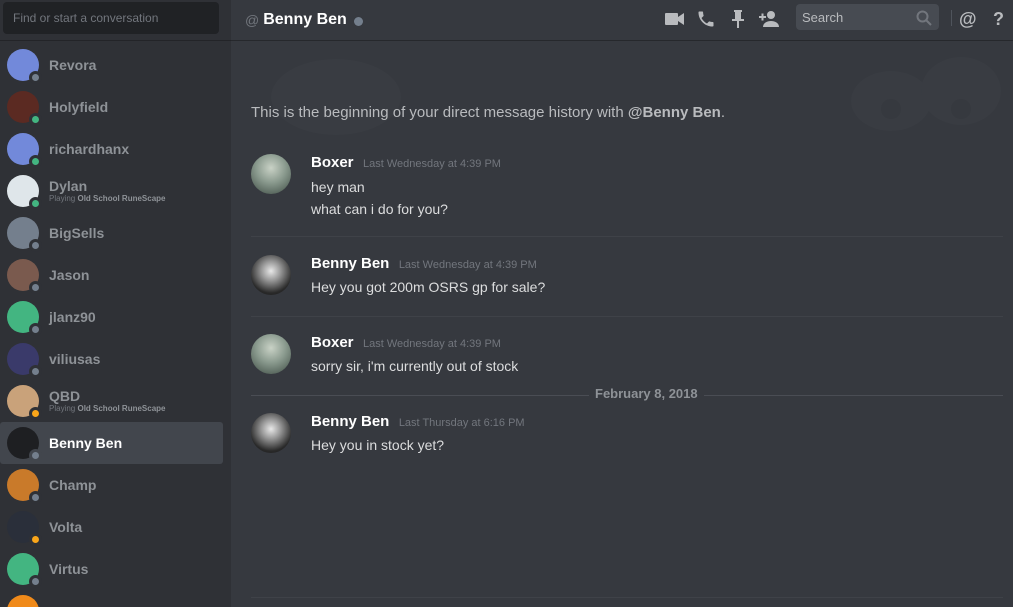  I want to click on dm-name: Champ, so click(73, 485).